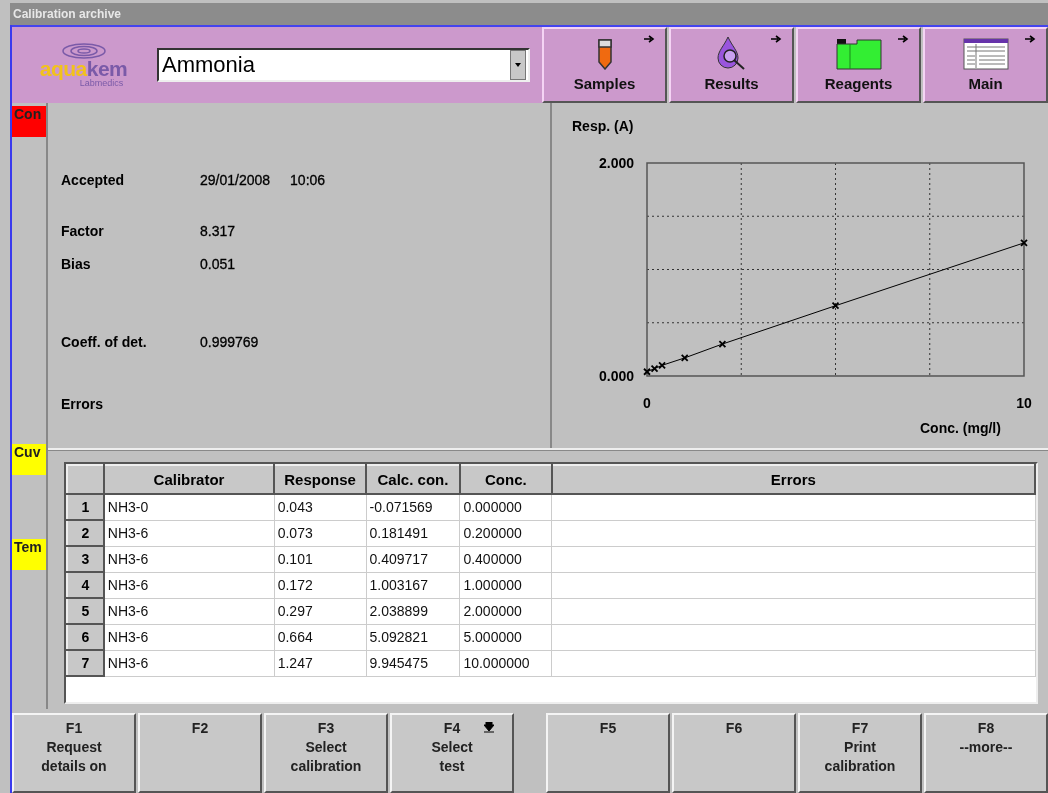 This screenshot has height=793, width=1048. I want to click on row-number: 3, so click(85, 559).